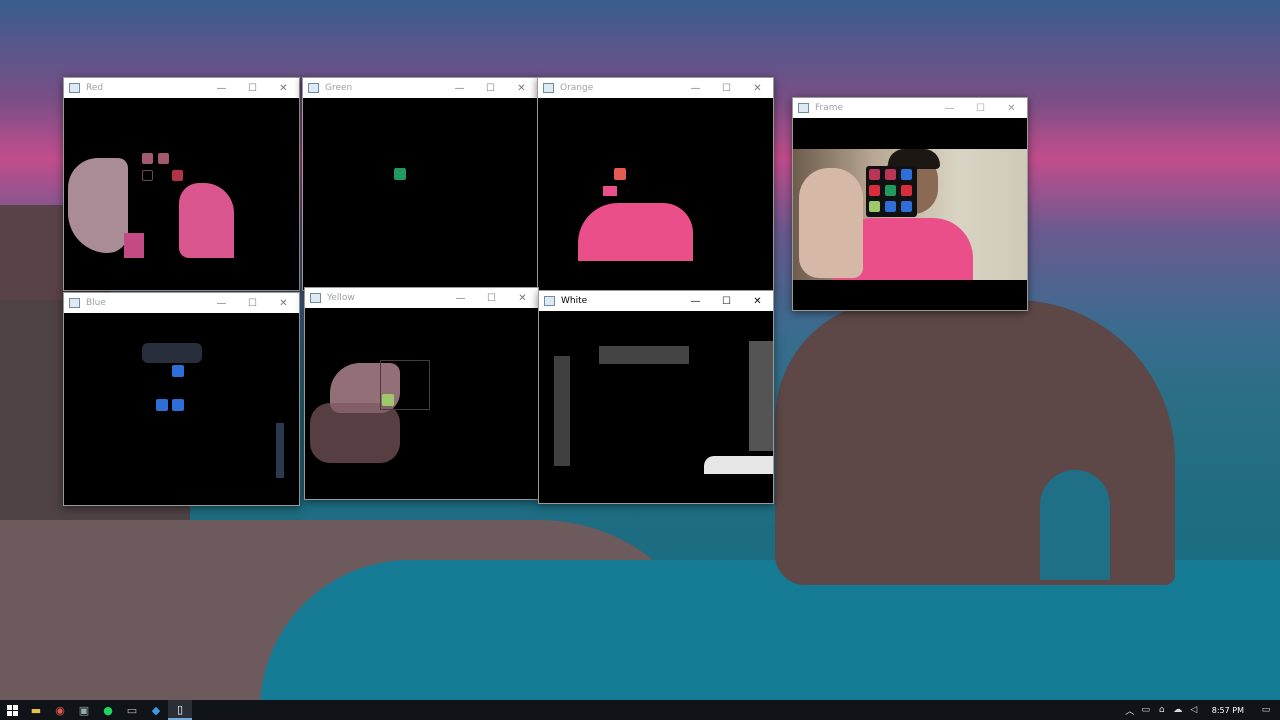  I want to click on terminal-icon: ▭, so click(132, 710).